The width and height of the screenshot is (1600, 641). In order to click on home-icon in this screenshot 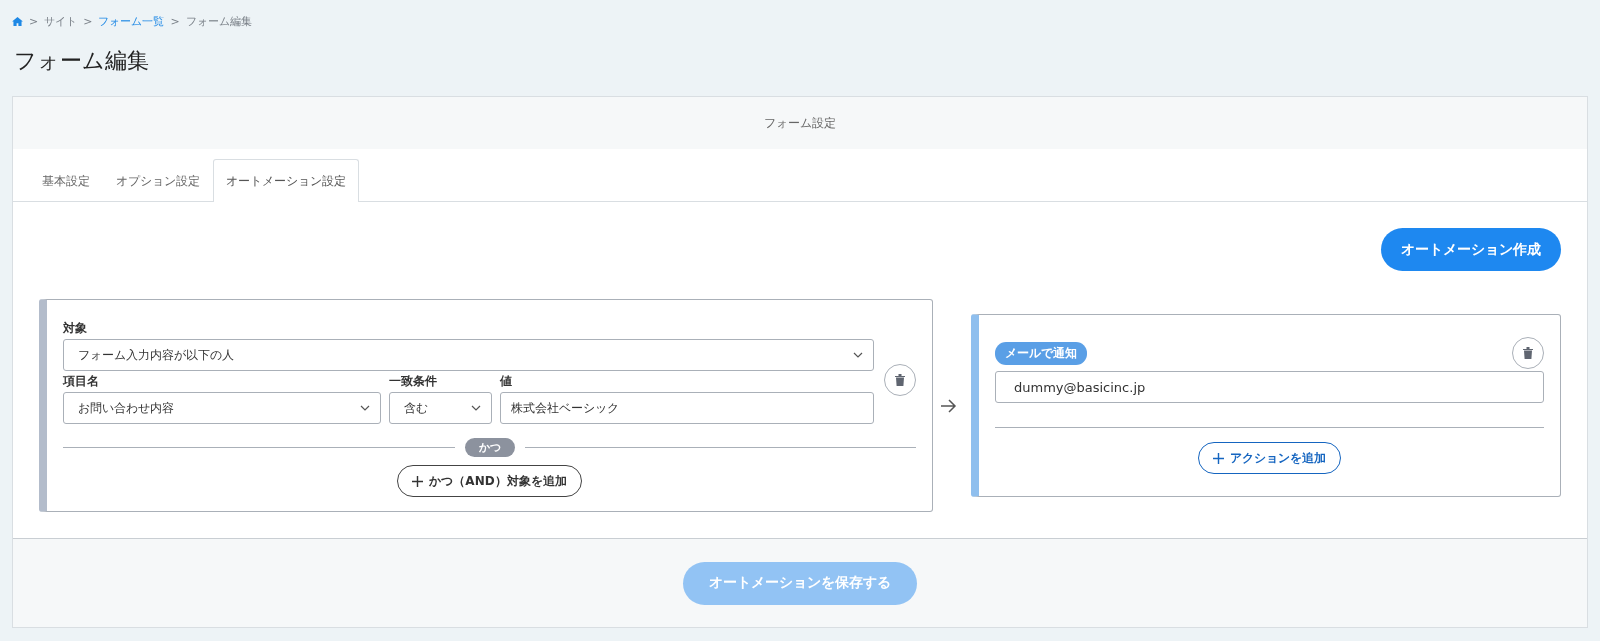, I will do `click(17, 21)`.